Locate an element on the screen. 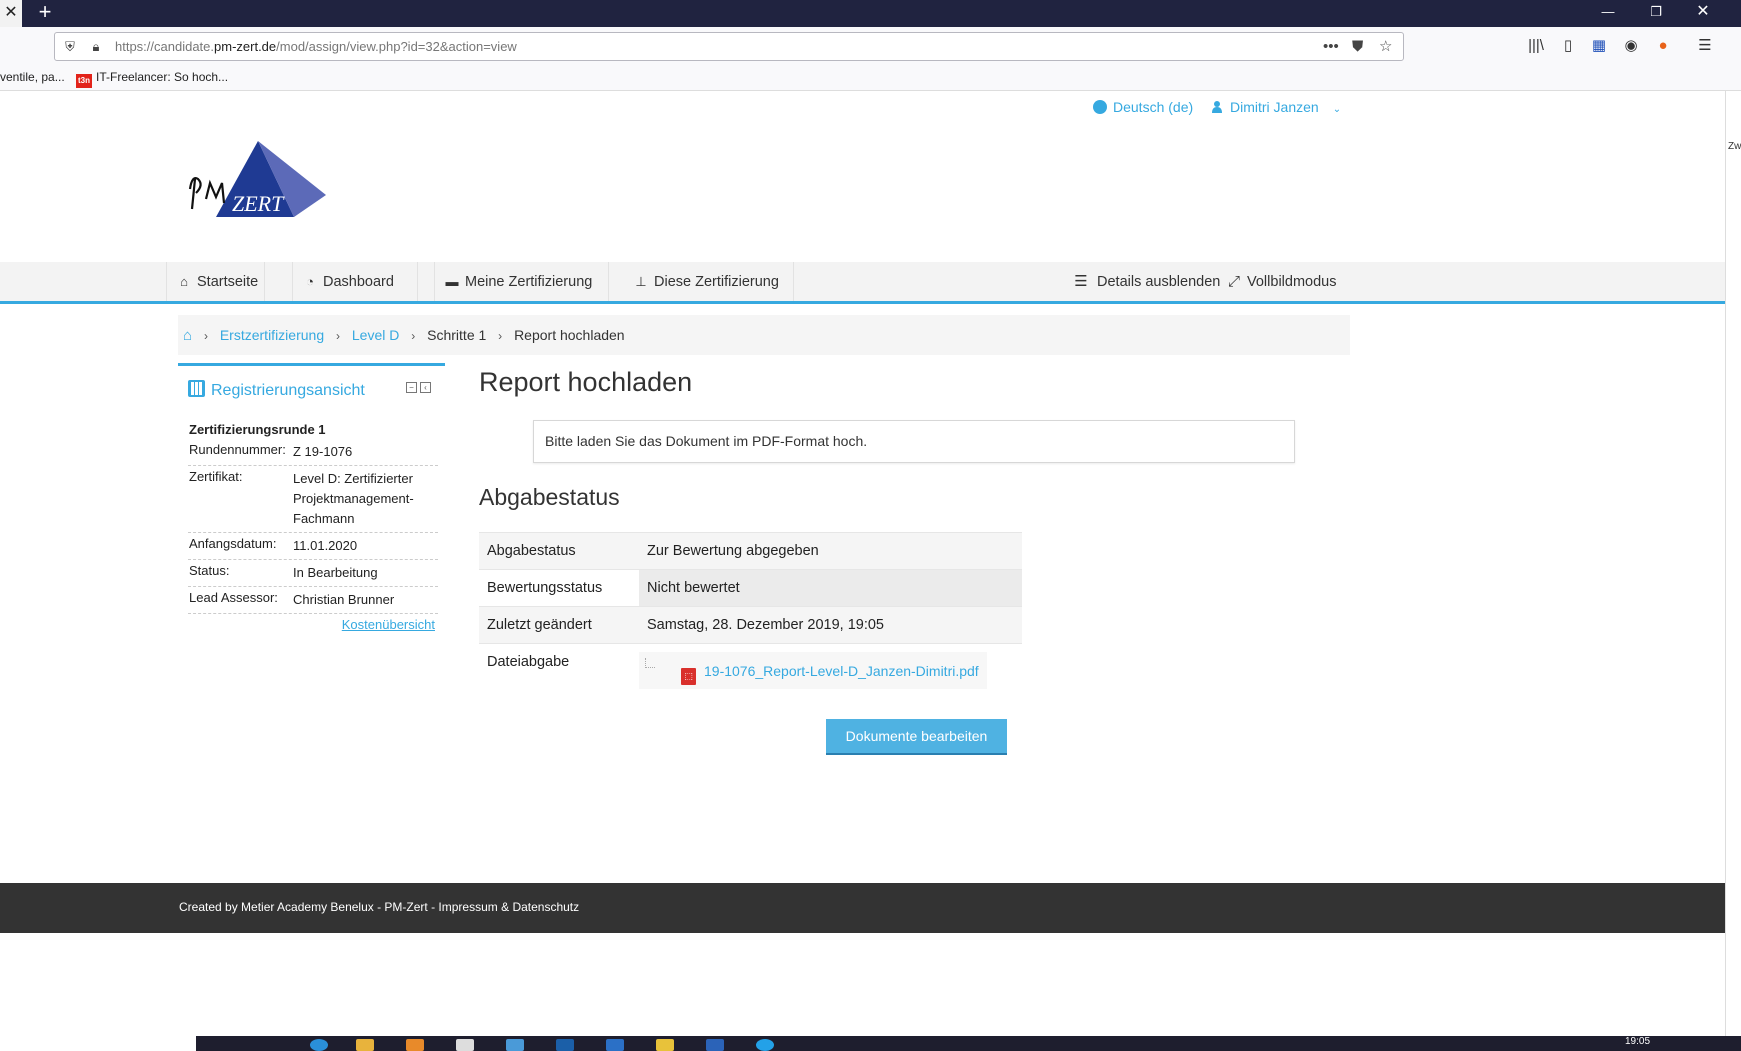 This screenshot has height=1051, width=1741. nav-my-certification: ▬ Meine Zertifizierung is located at coordinates (521, 281).